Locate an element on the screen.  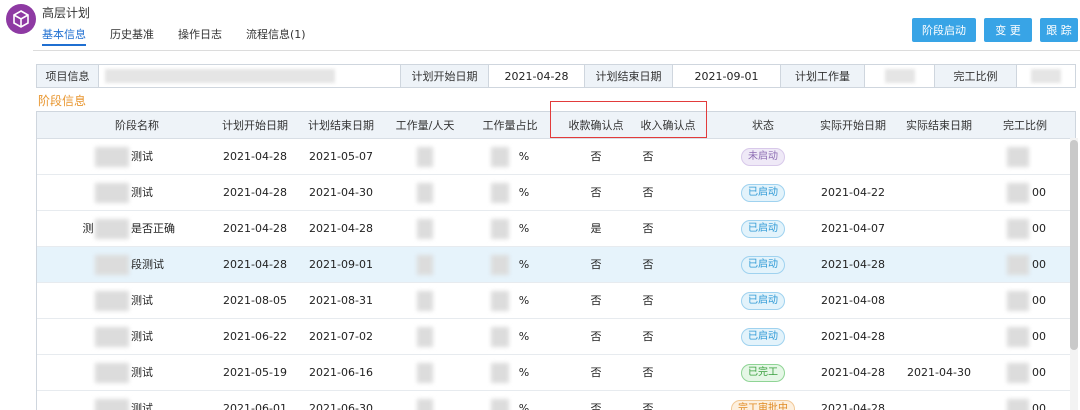
scrollbar-thumb is located at coordinates (1074, 245).